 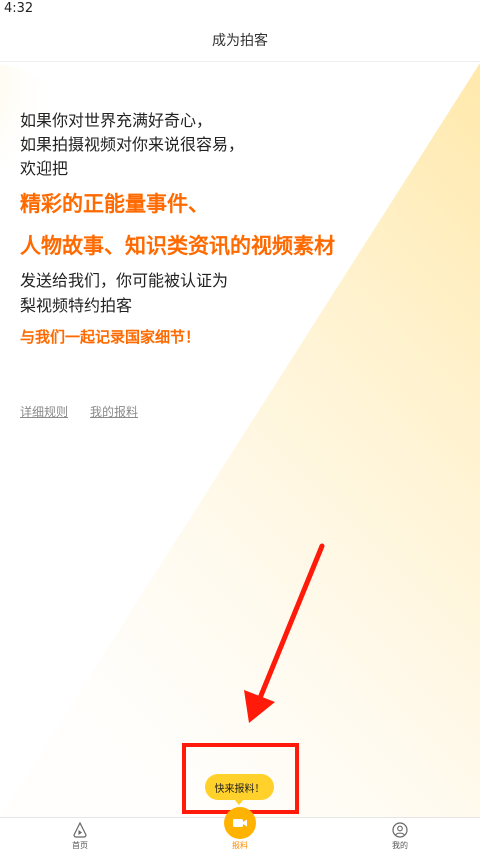 What do you see at coordinates (80, 845) in the screenshot?
I see `tab-home-label: 首页` at bounding box center [80, 845].